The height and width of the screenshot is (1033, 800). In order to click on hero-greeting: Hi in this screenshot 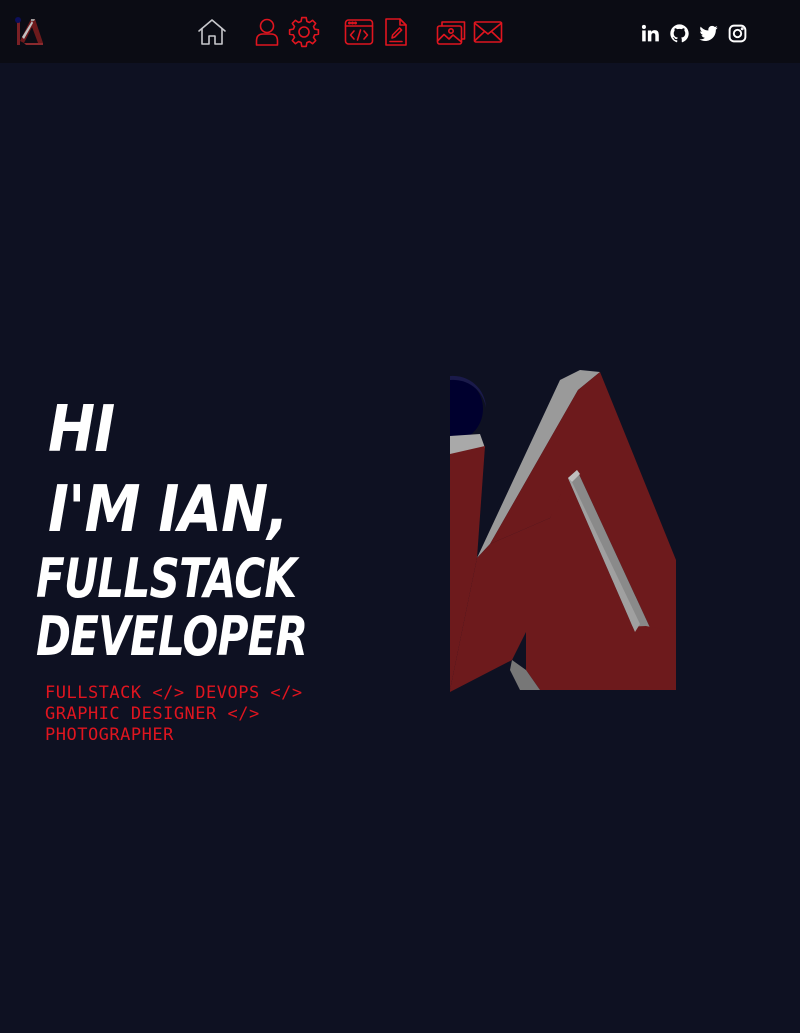, I will do `click(81, 430)`.